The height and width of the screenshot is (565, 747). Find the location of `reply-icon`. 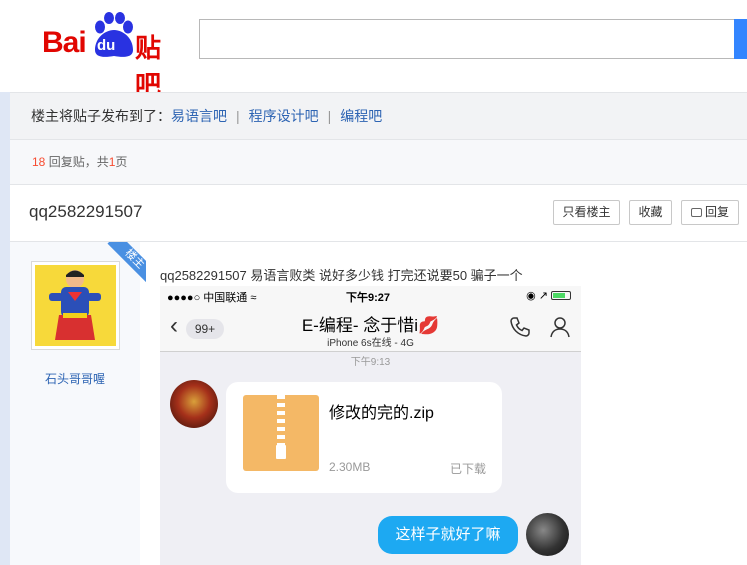

reply-icon is located at coordinates (696, 212).